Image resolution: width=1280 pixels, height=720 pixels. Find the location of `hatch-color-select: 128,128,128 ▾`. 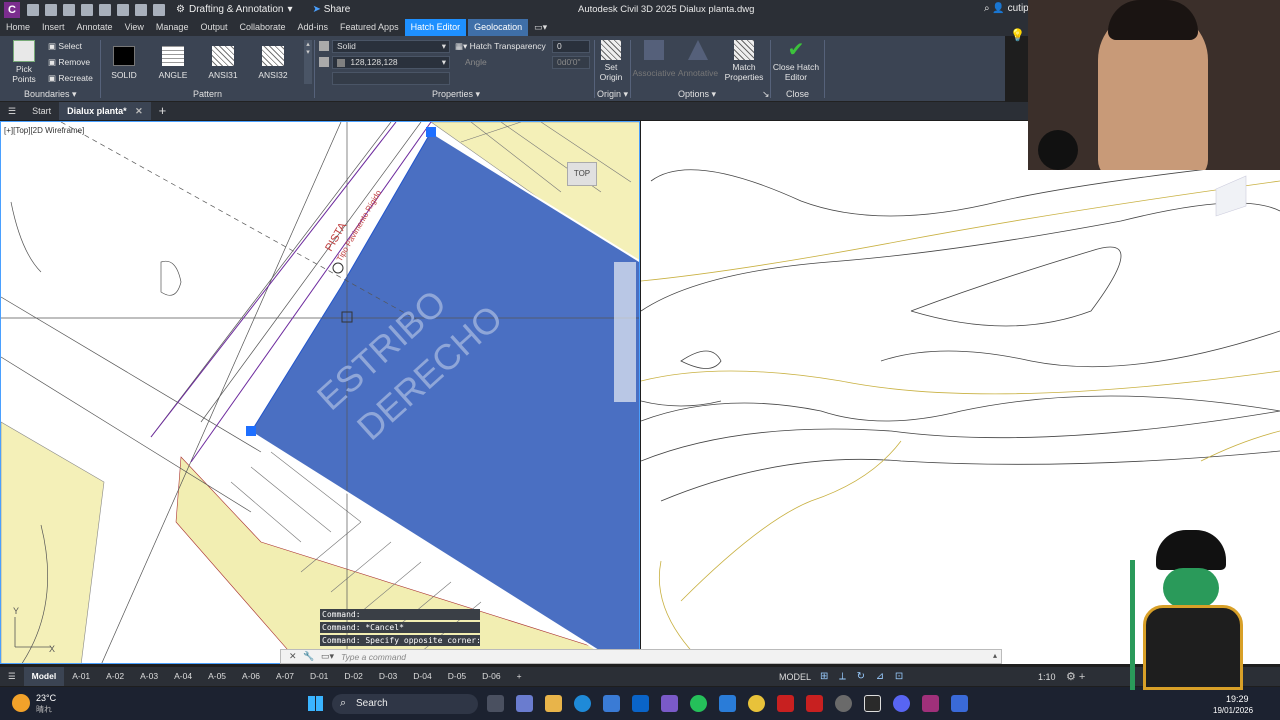

hatch-color-select: 128,128,128 ▾ is located at coordinates (391, 62).